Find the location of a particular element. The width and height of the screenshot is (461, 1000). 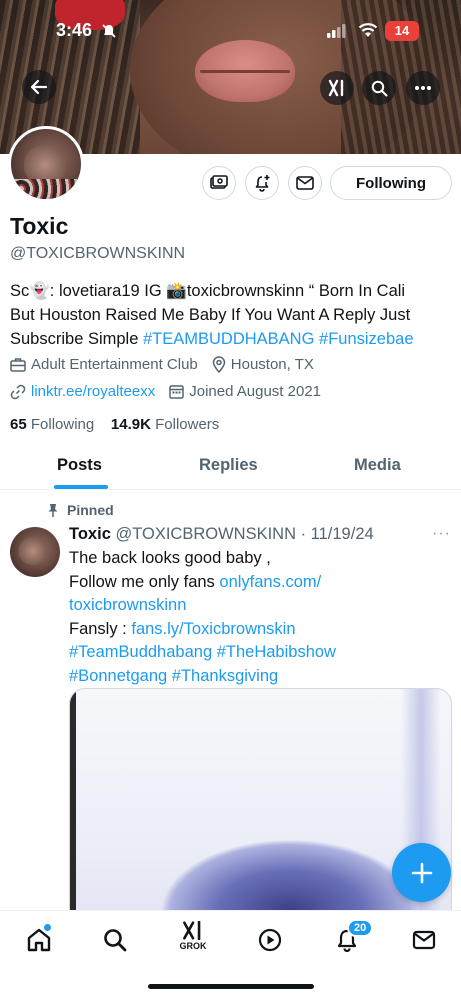

media-edge is located at coordinates (73, 808).